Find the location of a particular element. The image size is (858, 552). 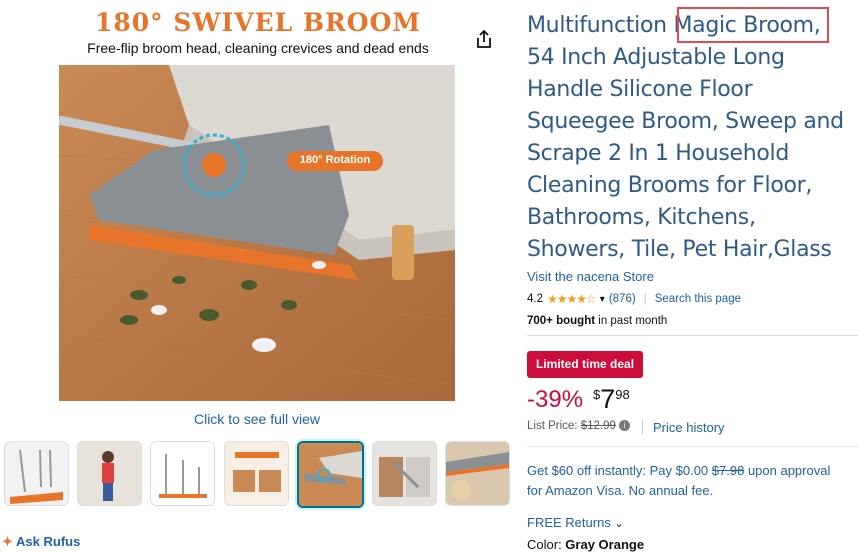

price-whole: 7 is located at coordinates (608, 399).